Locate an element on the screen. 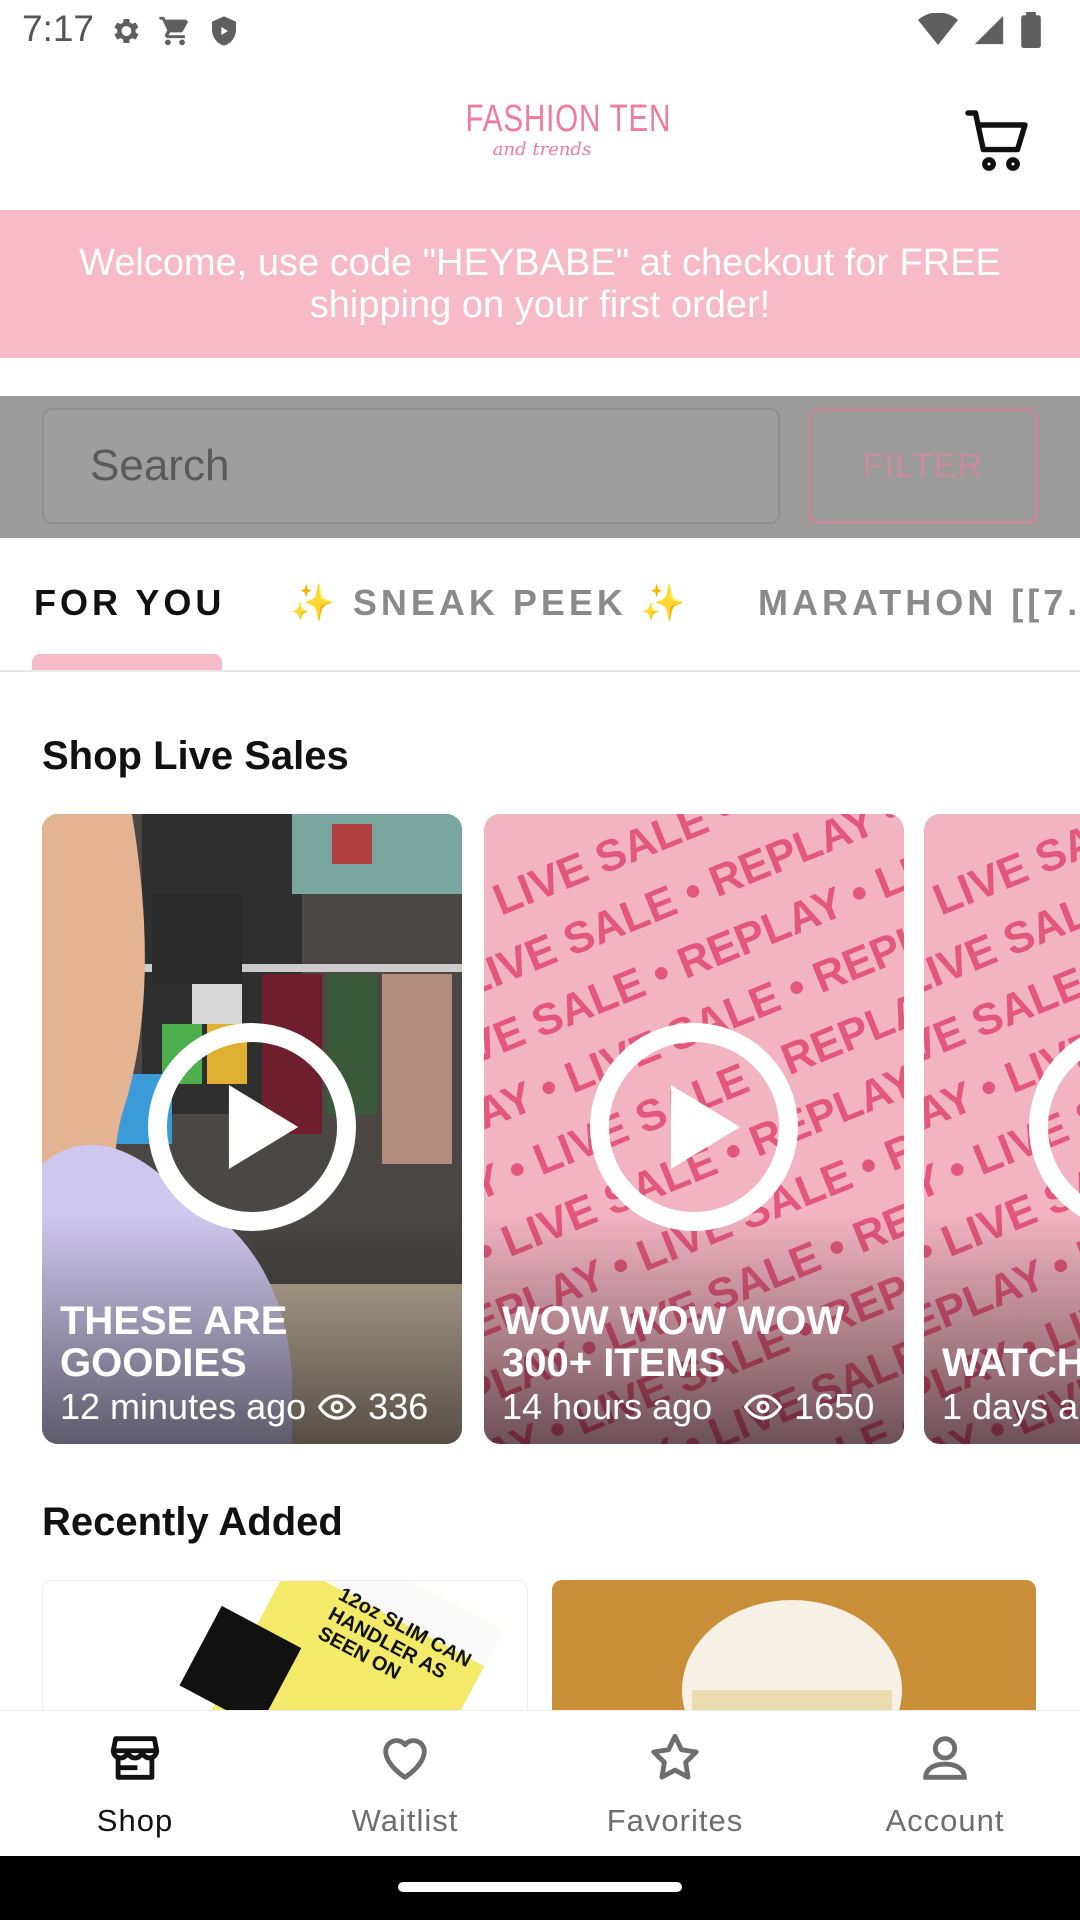 The image size is (1080, 1920). category-tabs: FOR YOU ✨ SNEAK PEEK ✨ MARATHON [[7. is located at coordinates (540, 606).